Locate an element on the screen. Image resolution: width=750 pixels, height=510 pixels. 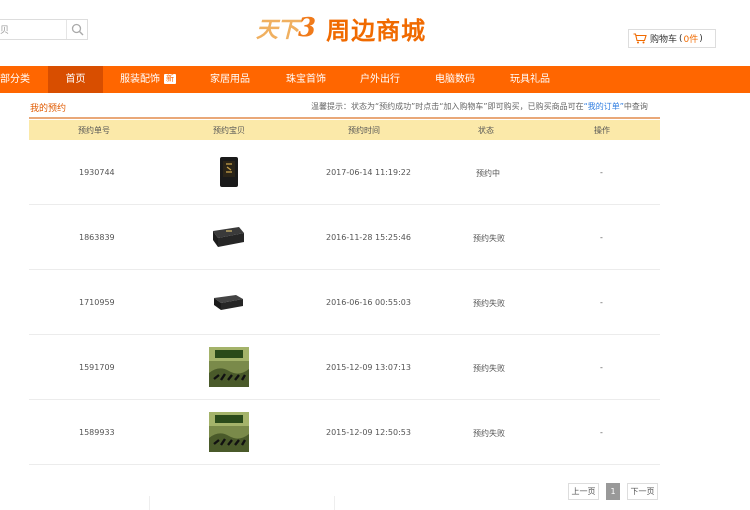
nav-label: 玩具礼品 is located at coordinates (530, 79).